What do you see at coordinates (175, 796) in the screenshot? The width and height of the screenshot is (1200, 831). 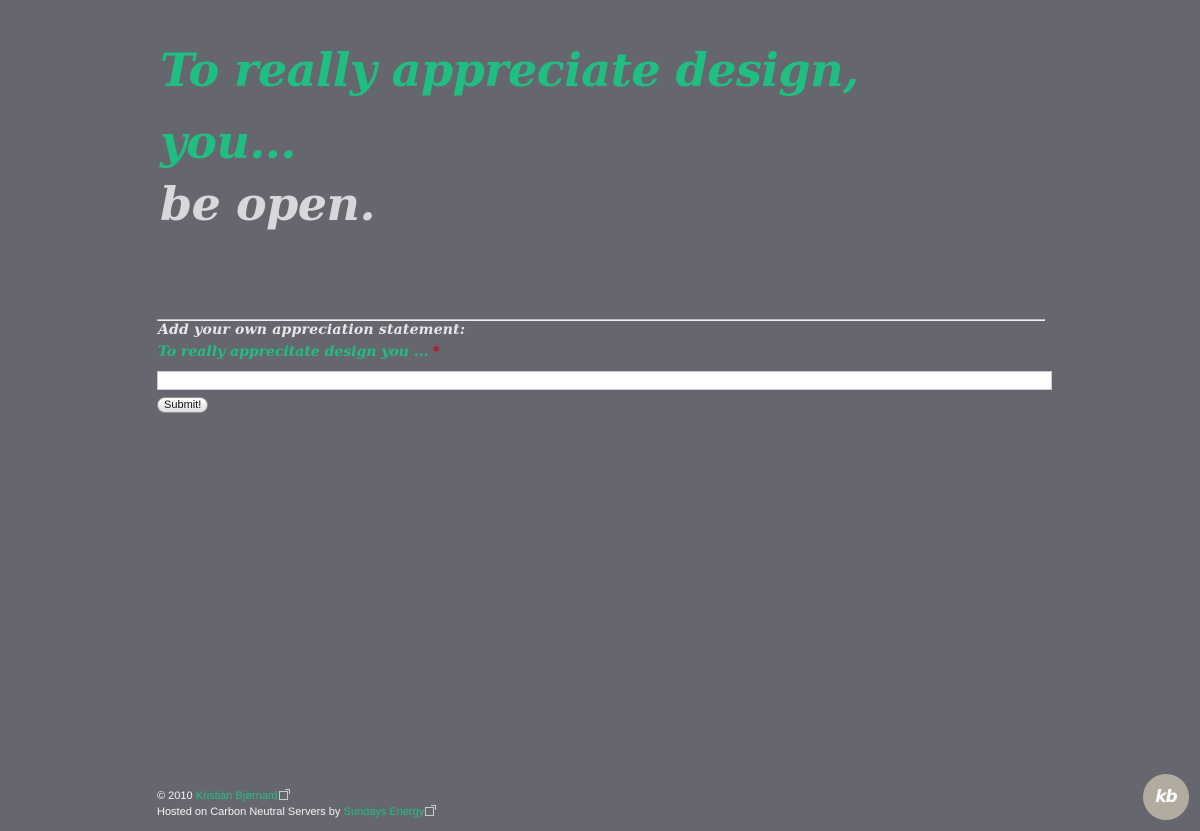 I see `copyright-text: © 2010` at bounding box center [175, 796].